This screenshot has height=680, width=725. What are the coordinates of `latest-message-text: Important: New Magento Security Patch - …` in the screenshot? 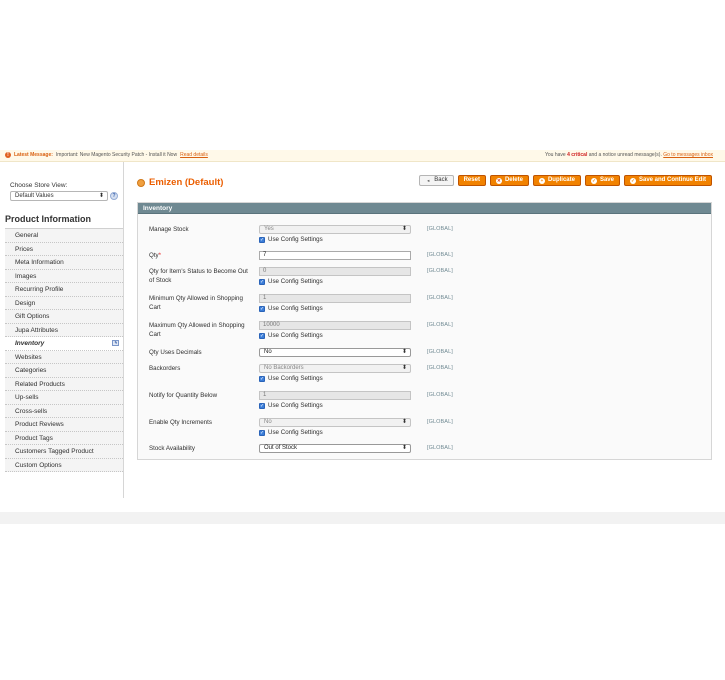 It's located at (116, 155).